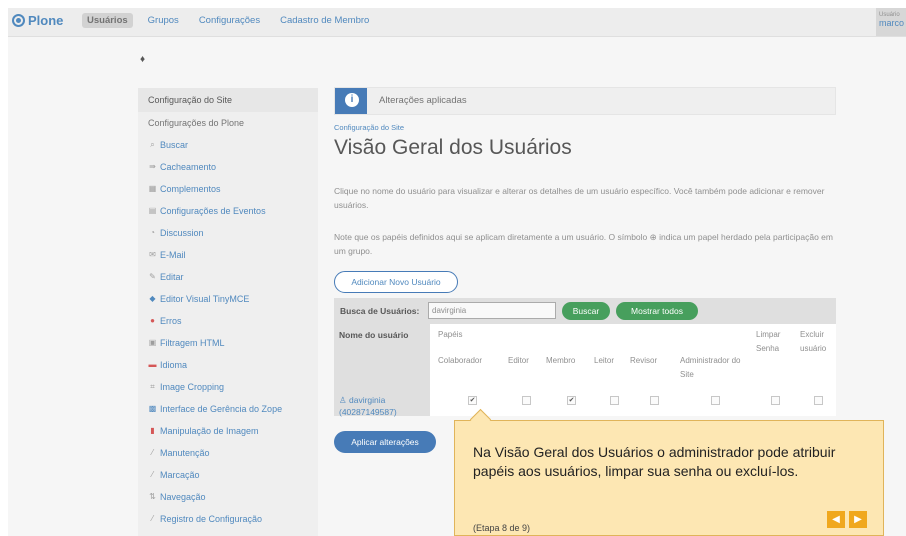 The width and height of the screenshot is (906, 536). Describe the element at coordinates (836, 519) in the screenshot. I see `tour-prev-button: ◀` at that location.